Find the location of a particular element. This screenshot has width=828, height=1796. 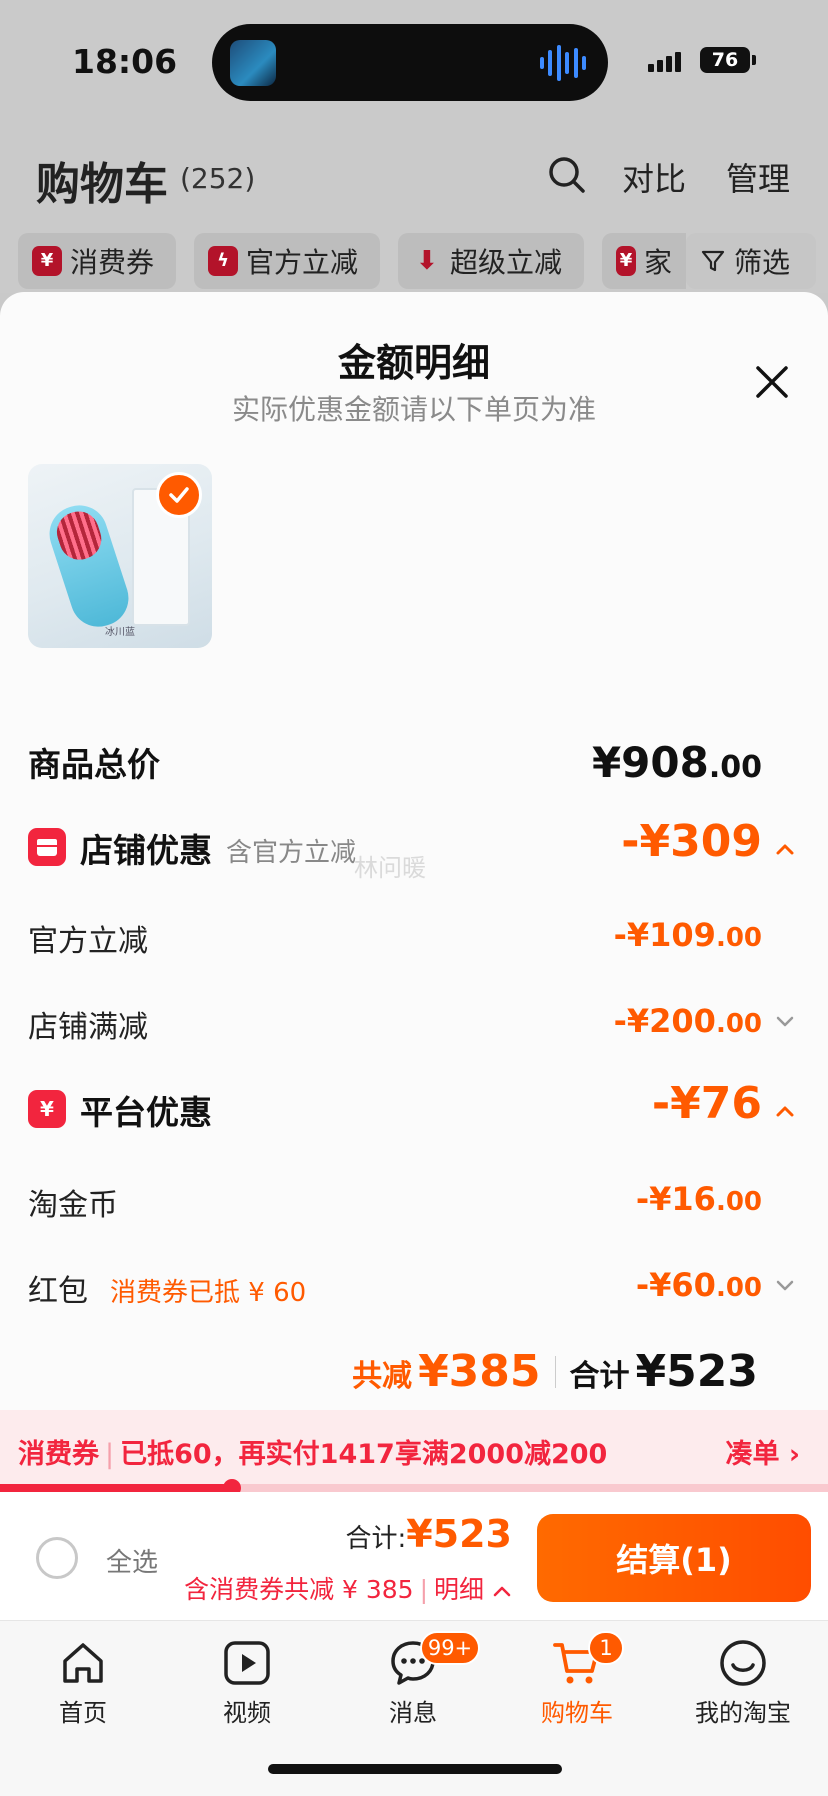

add-items-link: 凑单 › is located at coordinates (762, 1451).